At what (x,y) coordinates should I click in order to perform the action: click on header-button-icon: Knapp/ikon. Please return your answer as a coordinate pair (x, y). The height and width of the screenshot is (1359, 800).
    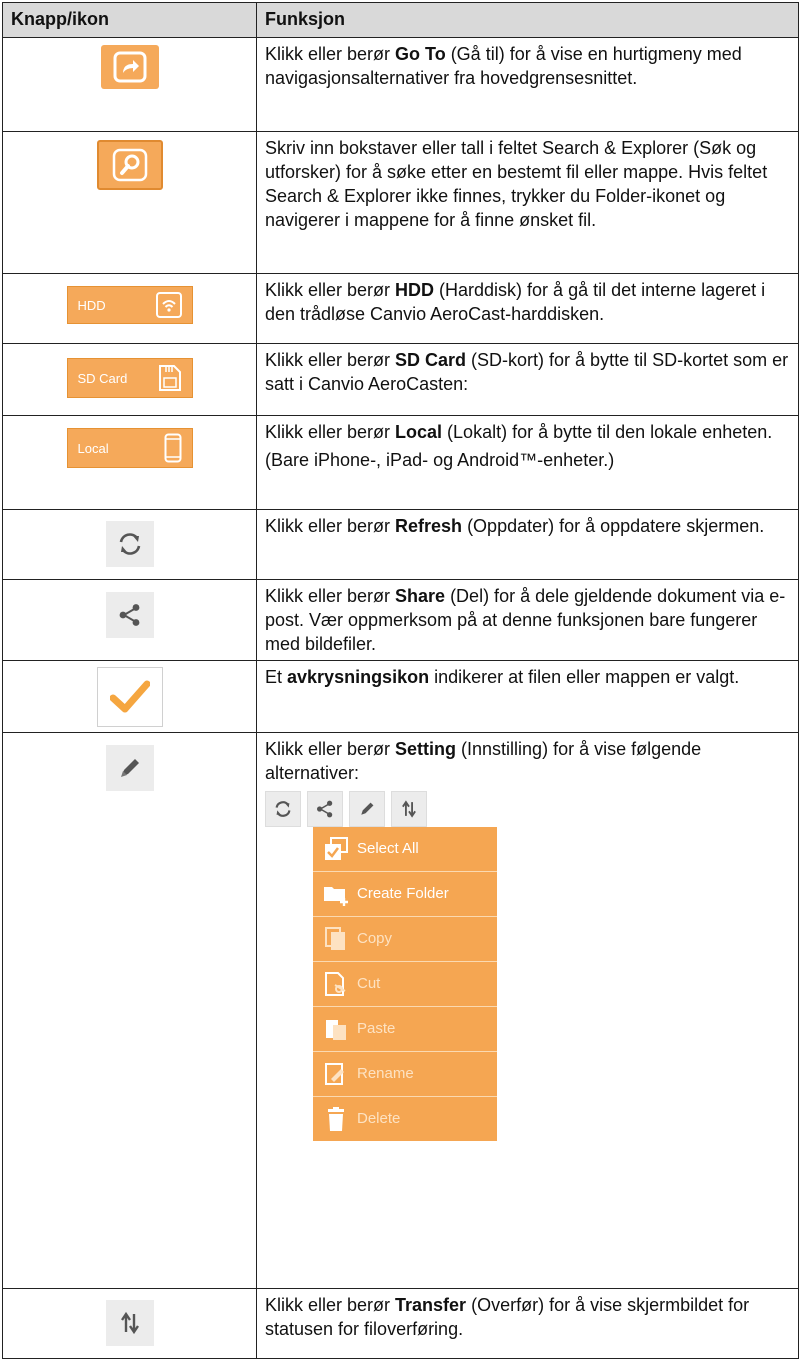
    Looking at the image, I should click on (129, 20).